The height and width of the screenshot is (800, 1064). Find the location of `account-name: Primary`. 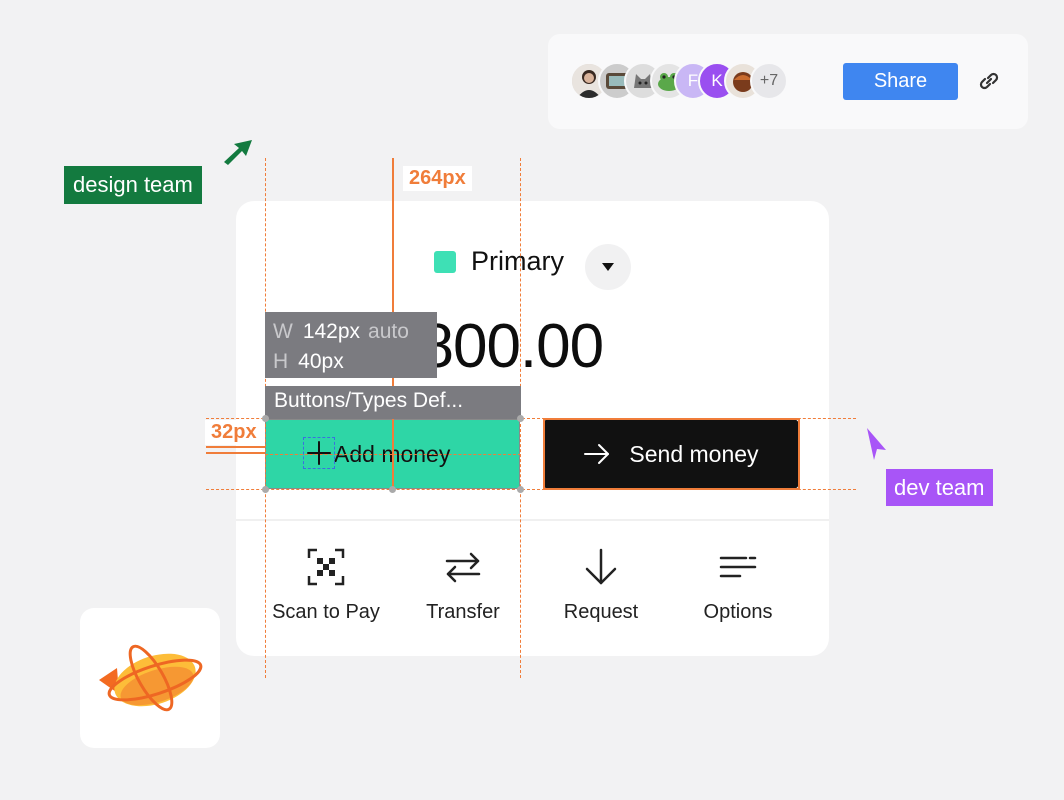

account-name: Primary is located at coordinates (517, 261).